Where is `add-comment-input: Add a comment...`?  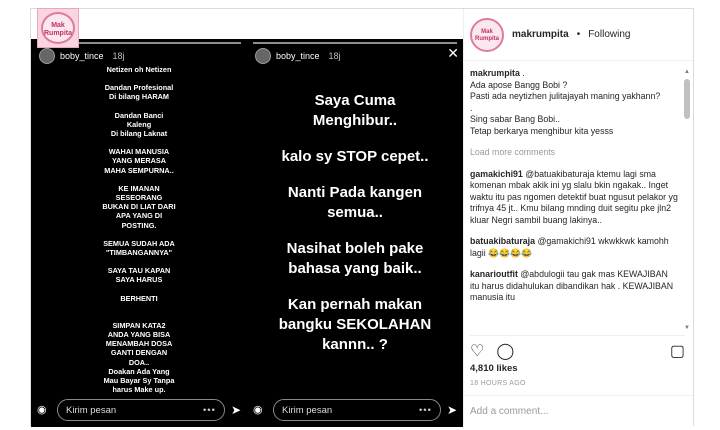 add-comment-input: Add a comment... is located at coordinates (578, 411).